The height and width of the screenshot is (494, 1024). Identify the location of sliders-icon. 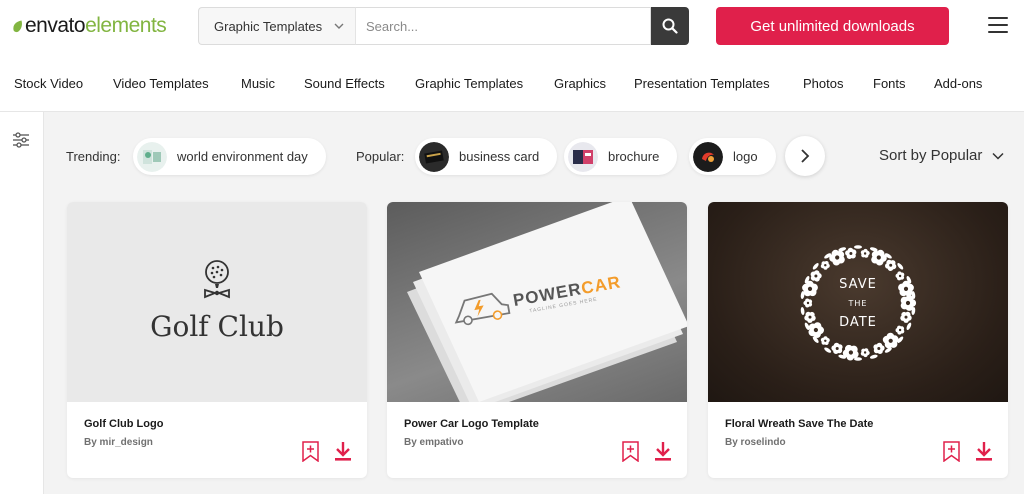
(21, 140).